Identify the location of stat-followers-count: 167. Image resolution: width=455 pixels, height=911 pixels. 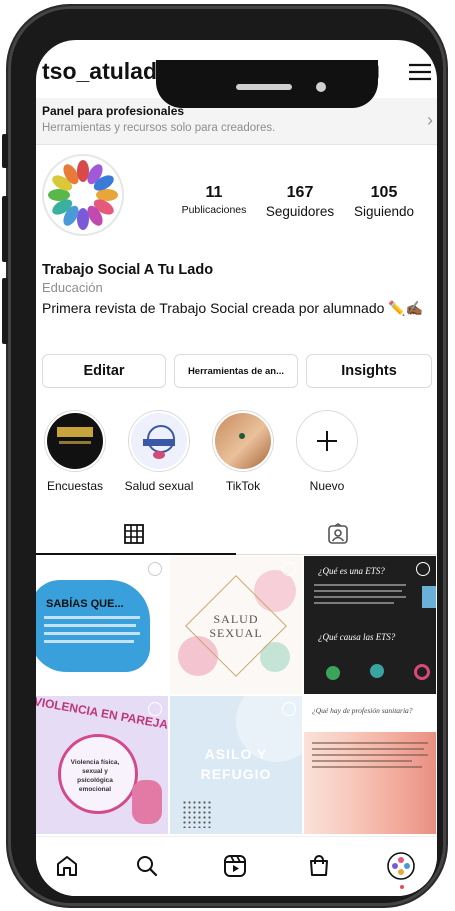
(300, 192).